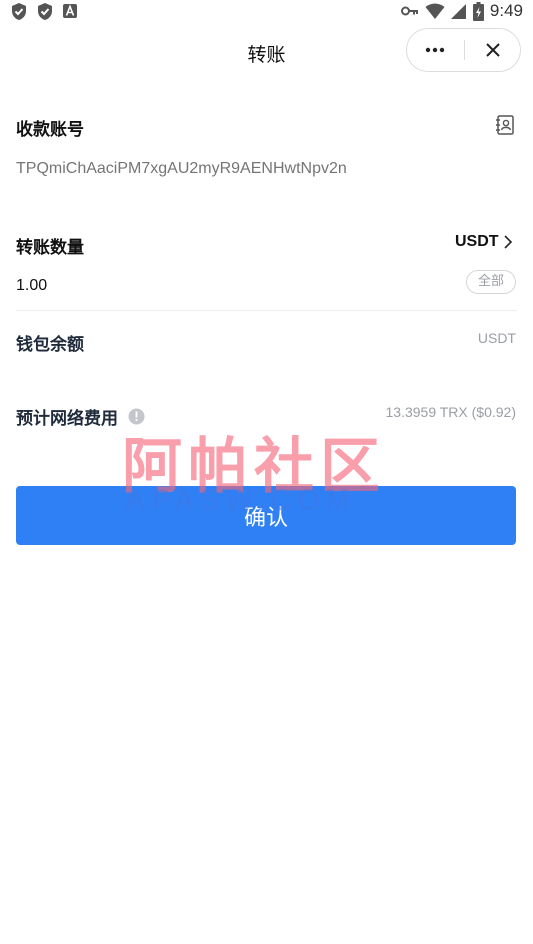  I want to click on font-a-icon, so click(70, 11).